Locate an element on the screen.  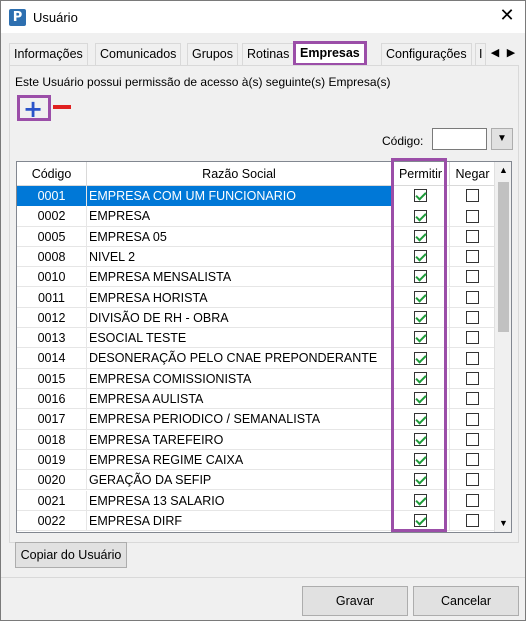
column-header-razao-social: Razão Social is located at coordinates (239, 174).